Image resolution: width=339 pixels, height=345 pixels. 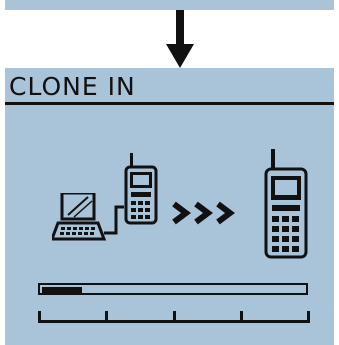 I want to click on clone-progress-bar, so click(x=174, y=292).